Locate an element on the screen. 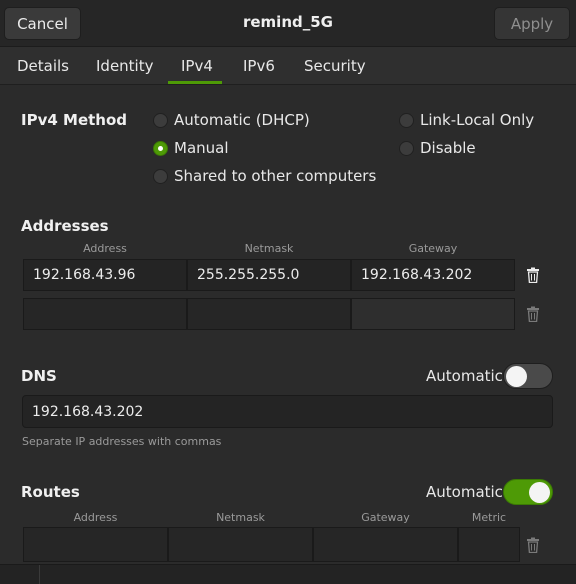  dns-hint: Separate IP addresses with commas is located at coordinates (122, 441).